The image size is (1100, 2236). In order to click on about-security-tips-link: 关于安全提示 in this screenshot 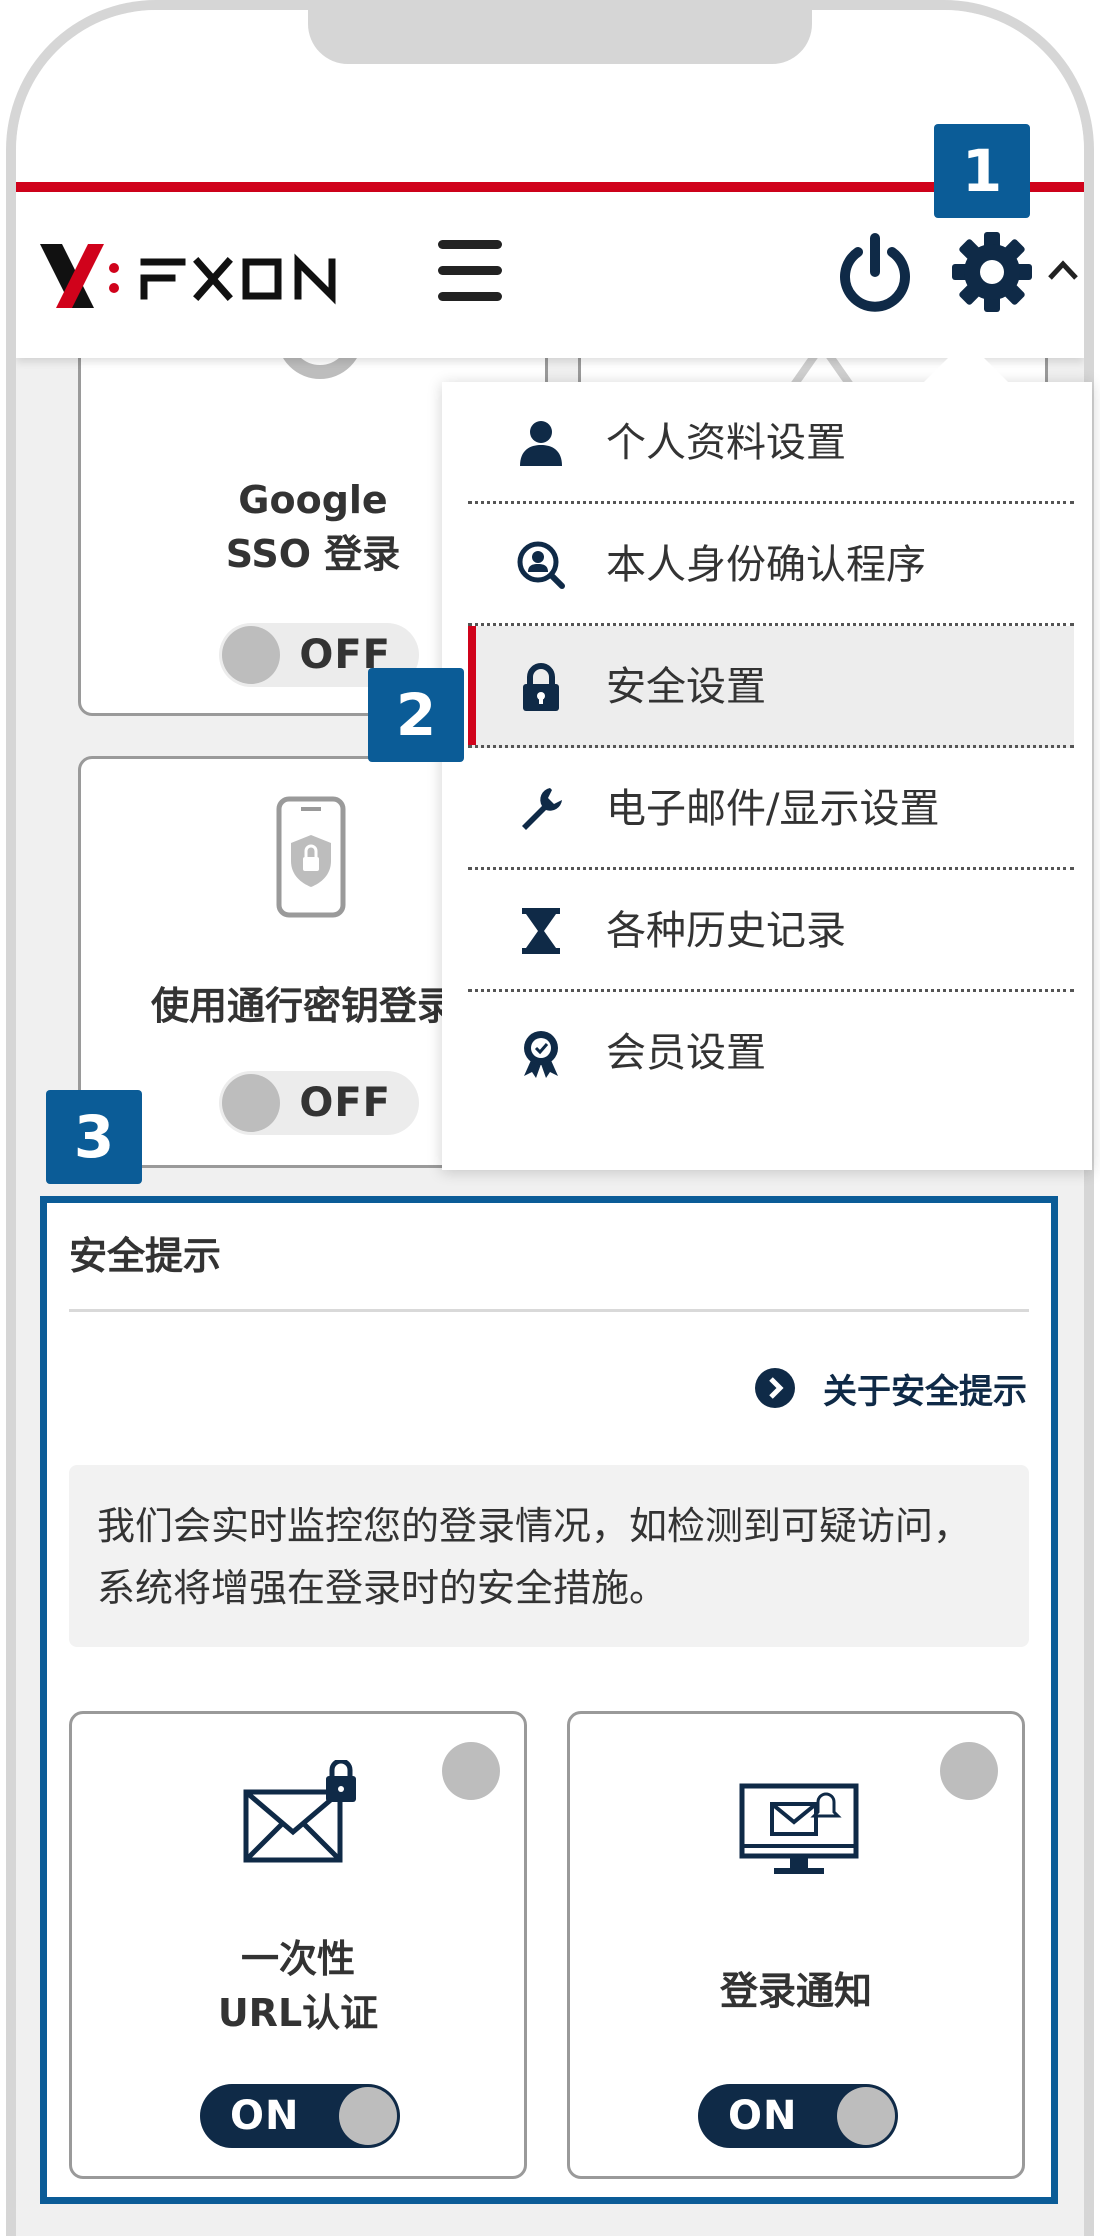, I will do `click(891, 1388)`.